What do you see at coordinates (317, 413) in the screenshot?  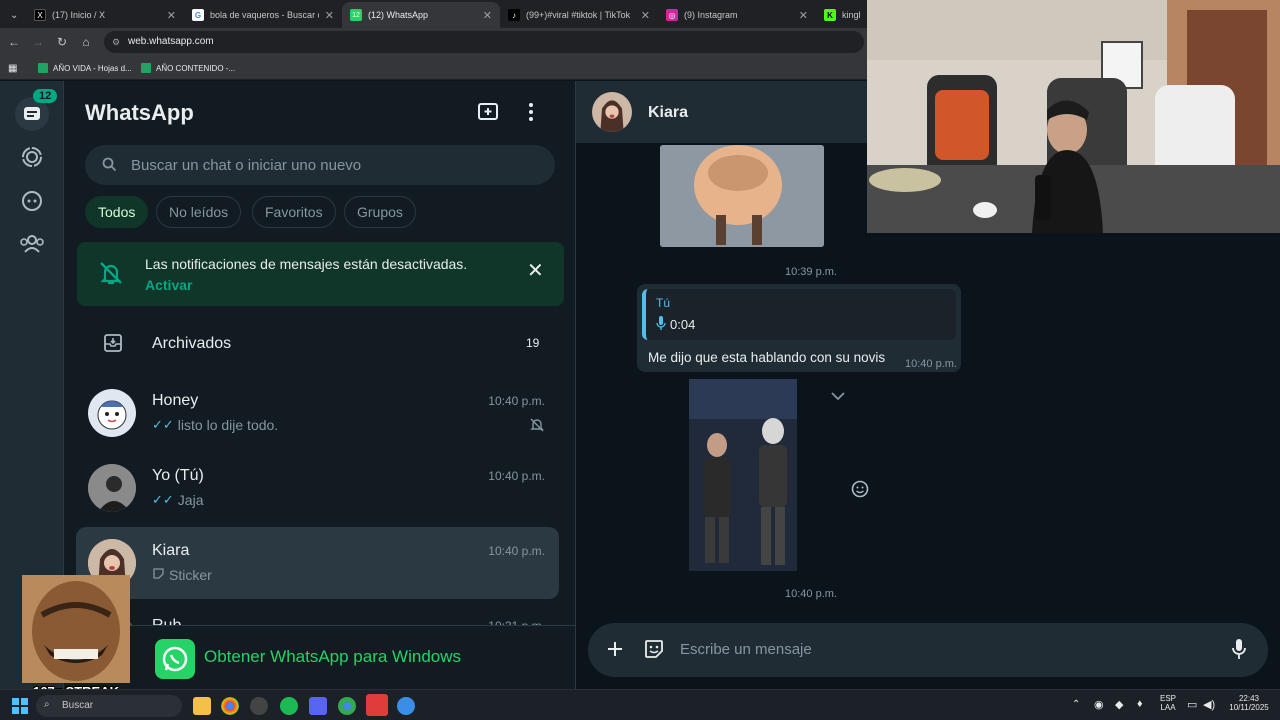 I see `chat-row-honey: Honey 10:40 p.m. ✓✓ listo lo dije todo.` at bounding box center [317, 413].